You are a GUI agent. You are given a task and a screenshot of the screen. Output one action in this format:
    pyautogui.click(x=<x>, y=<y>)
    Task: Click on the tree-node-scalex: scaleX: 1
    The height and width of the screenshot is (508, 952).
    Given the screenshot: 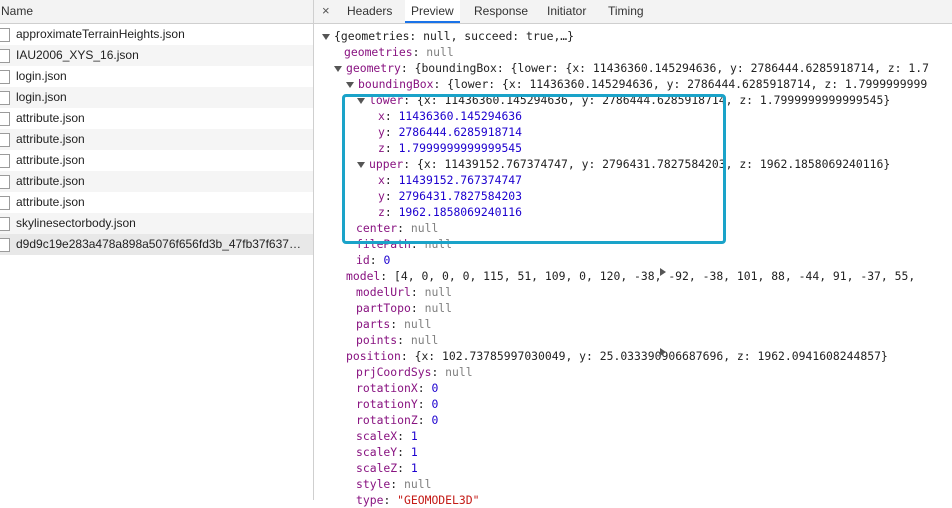 What is the action you would take?
    pyautogui.click(x=387, y=436)
    